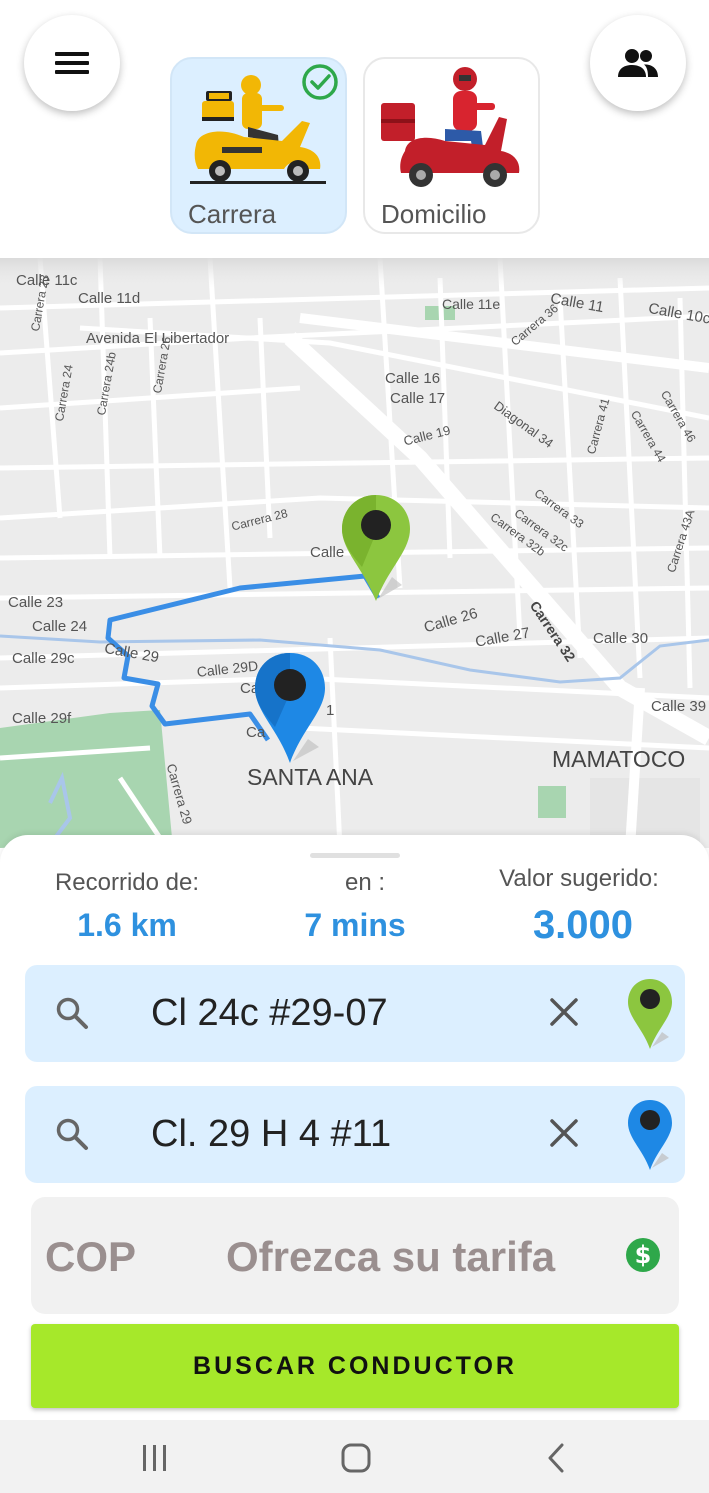 The width and height of the screenshot is (709, 1493). What do you see at coordinates (290, 709) in the screenshot?
I see `destination-pin-icon` at bounding box center [290, 709].